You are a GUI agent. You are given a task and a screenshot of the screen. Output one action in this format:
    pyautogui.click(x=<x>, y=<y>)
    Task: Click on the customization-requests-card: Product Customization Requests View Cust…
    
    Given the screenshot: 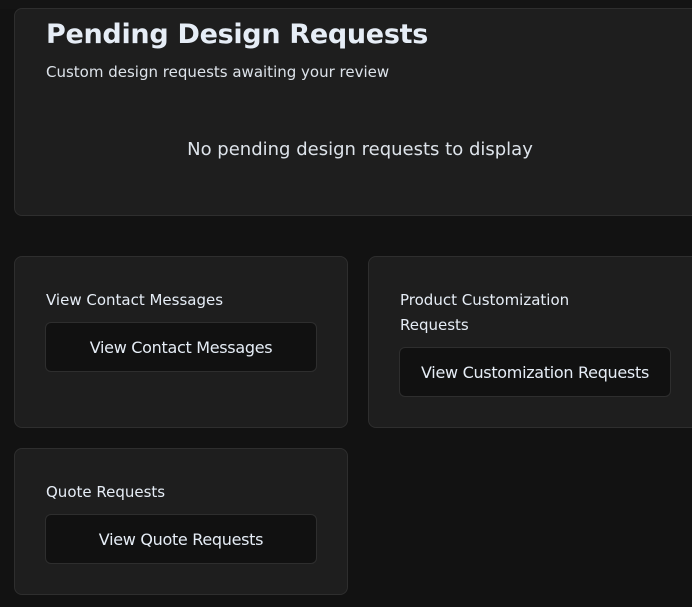 What is the action you would take?
    pyautogui.click(x=530, y=342)
    